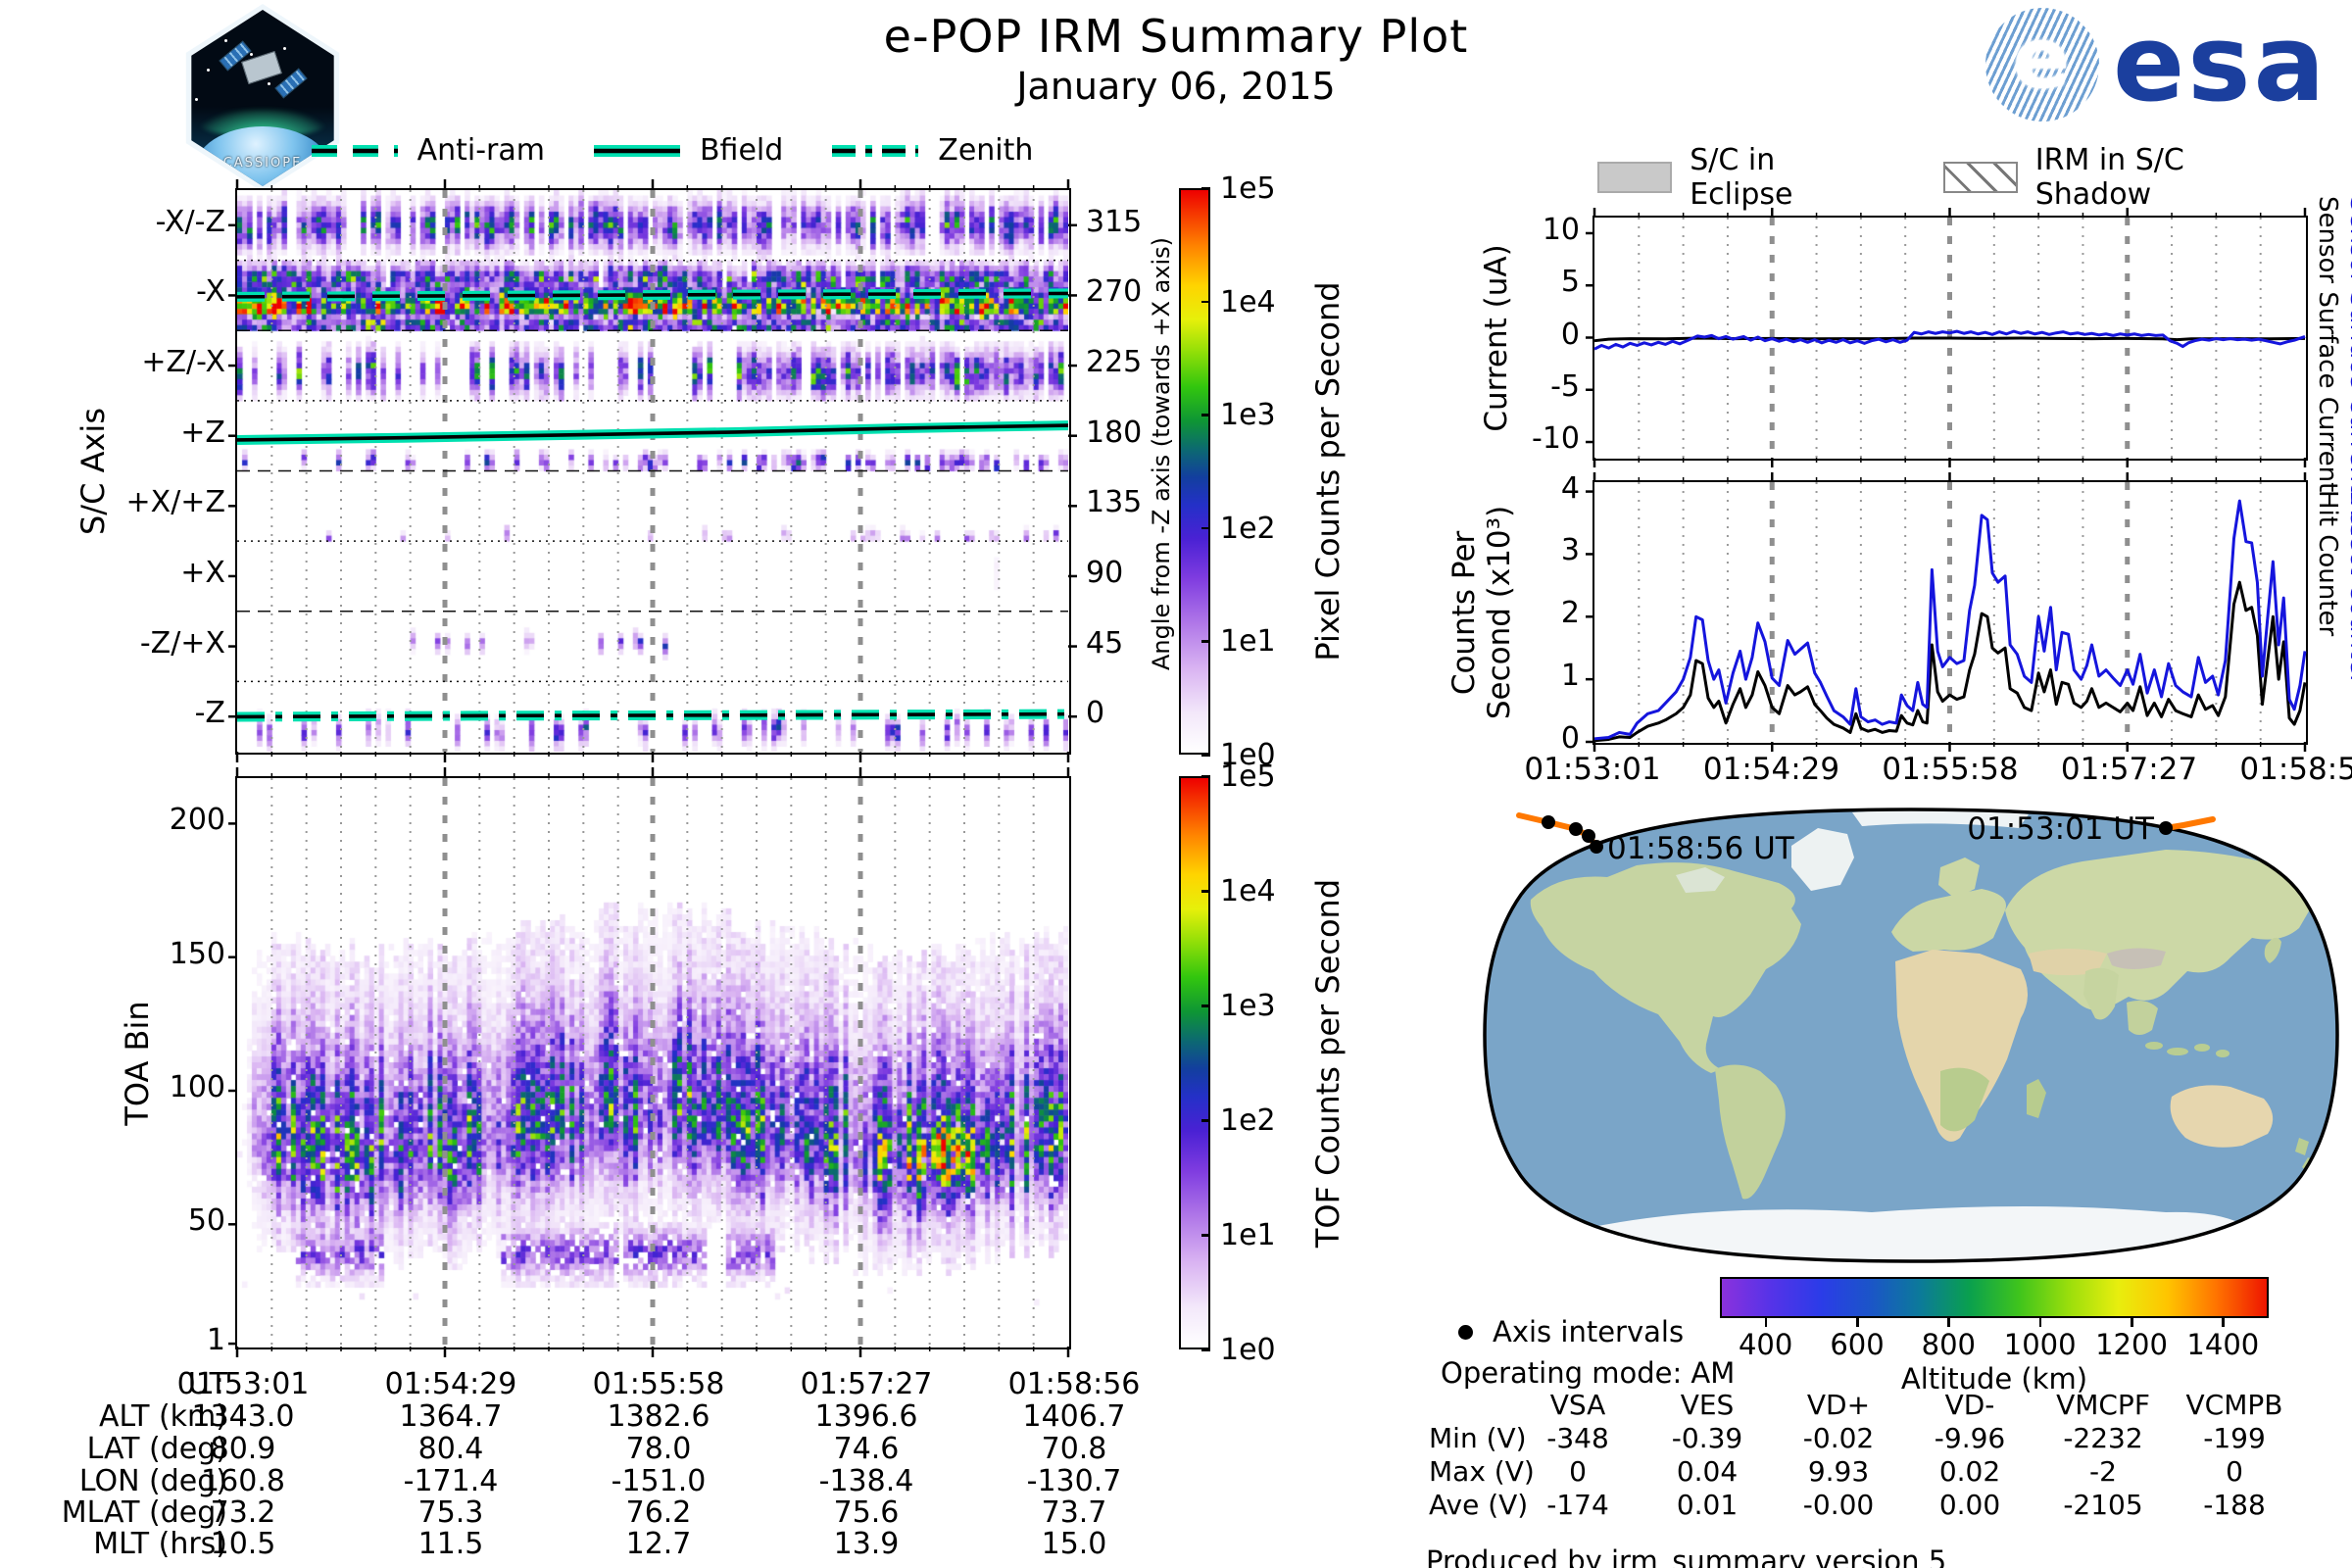  What do you see at coordinates (1114, 432) in the screenshot?
I see `angle-tick-label: 180` at bounding box center [1114, 432].